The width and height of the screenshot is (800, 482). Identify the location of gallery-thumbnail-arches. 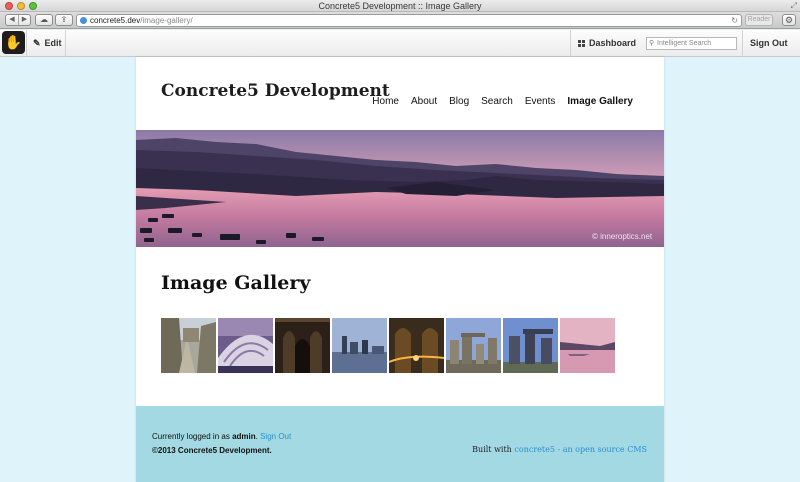
(245, 345).